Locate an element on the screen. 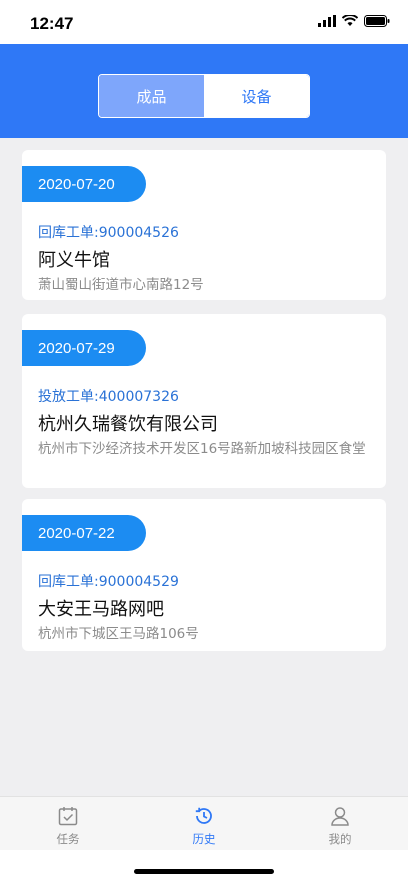 The width and height of the screenshot is (408, 883). tabbar-item-task: 任务 is located at coordinates (68, 823).